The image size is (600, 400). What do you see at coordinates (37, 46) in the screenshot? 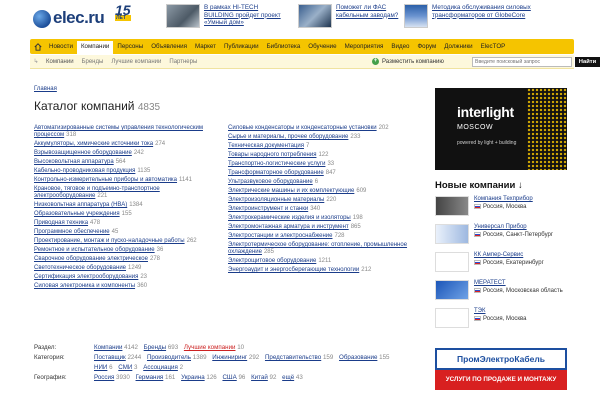
I see `home-icon` at bounding box center [37, 46].